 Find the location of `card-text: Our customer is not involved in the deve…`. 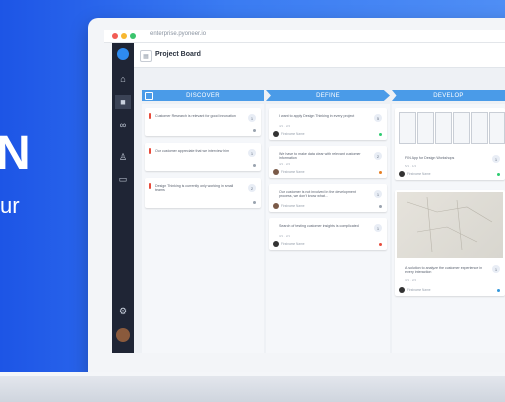

card-text: Our customer is not involved in the deve… is located at coordinates (317, 194).